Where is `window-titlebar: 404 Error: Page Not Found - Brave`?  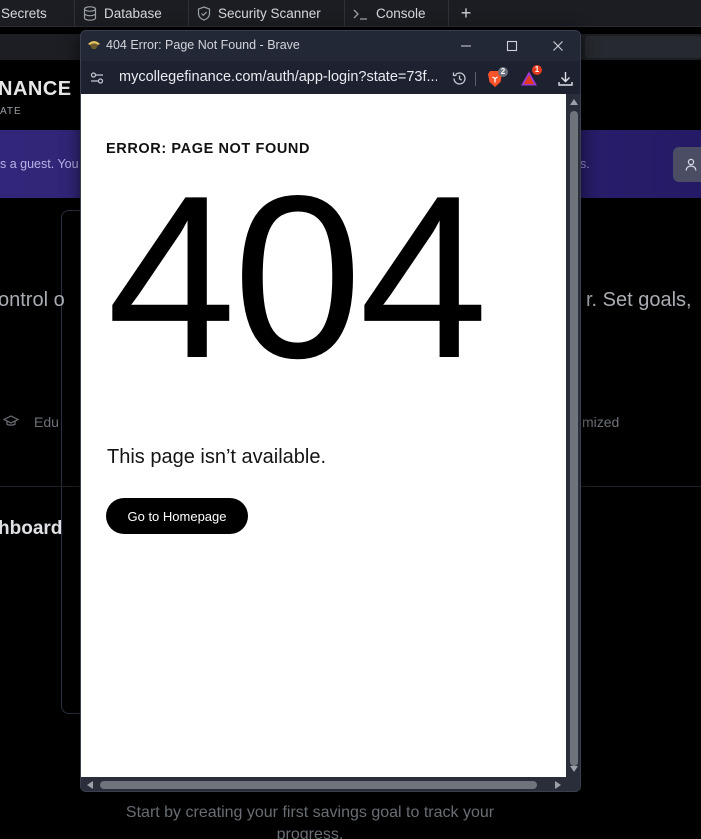
window-titlebar: 404 Error: Page Not Found - Brave is located at coordinates (330, 46).